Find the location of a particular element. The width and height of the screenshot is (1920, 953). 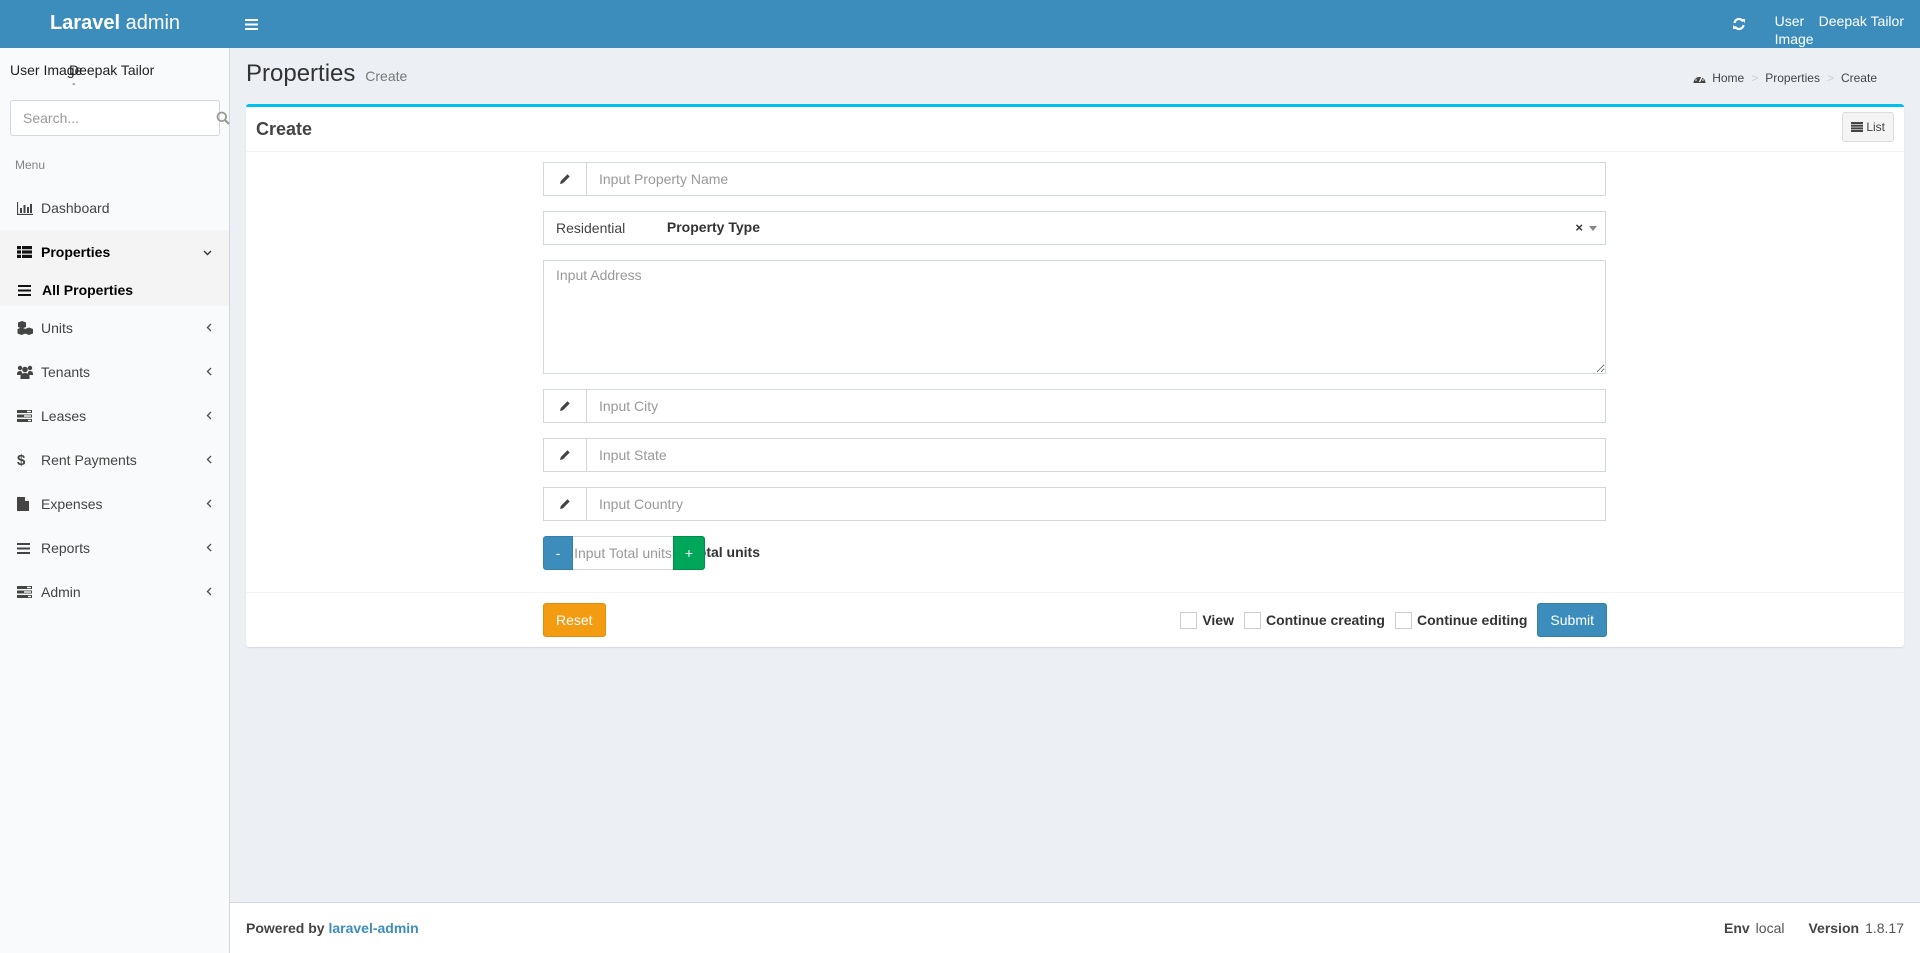

sidebar-item-admin: Admin is located at coordinates (114, 592).